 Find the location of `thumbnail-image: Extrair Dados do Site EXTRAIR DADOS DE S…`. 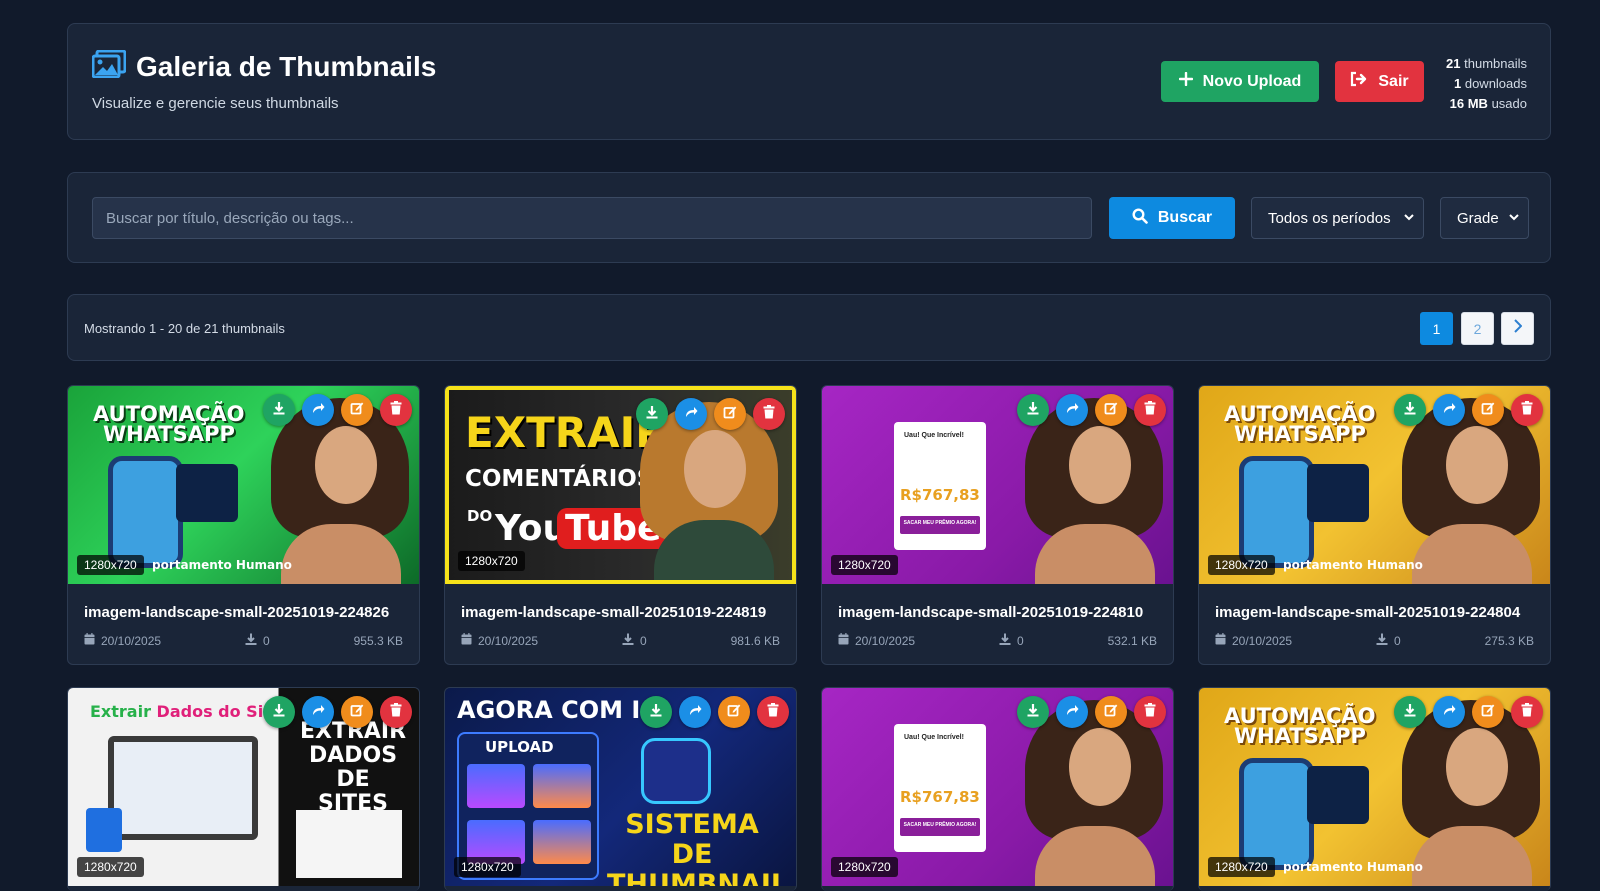

thumbnail-image: Extrair Dados do Site EXTRAIR DADOS DE S… is located at coordinates (243, 787).